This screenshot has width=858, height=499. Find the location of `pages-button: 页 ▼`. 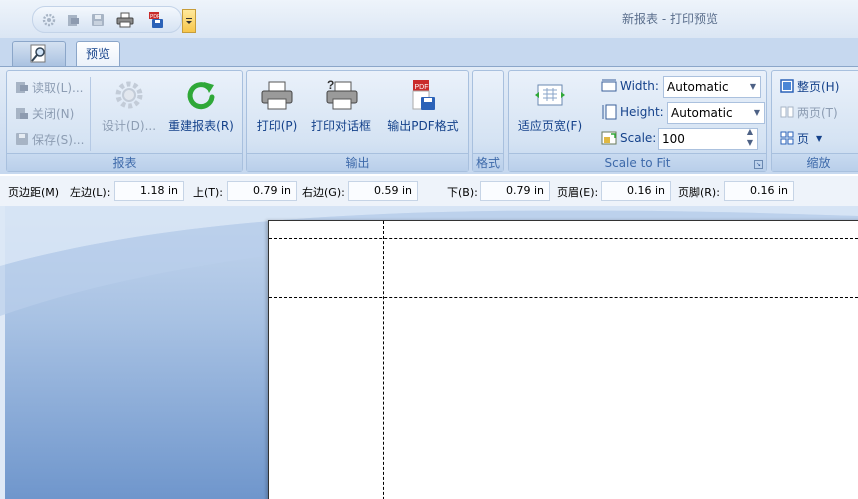

pages-button: 页 ▼ is located at coordinates (801, 138).